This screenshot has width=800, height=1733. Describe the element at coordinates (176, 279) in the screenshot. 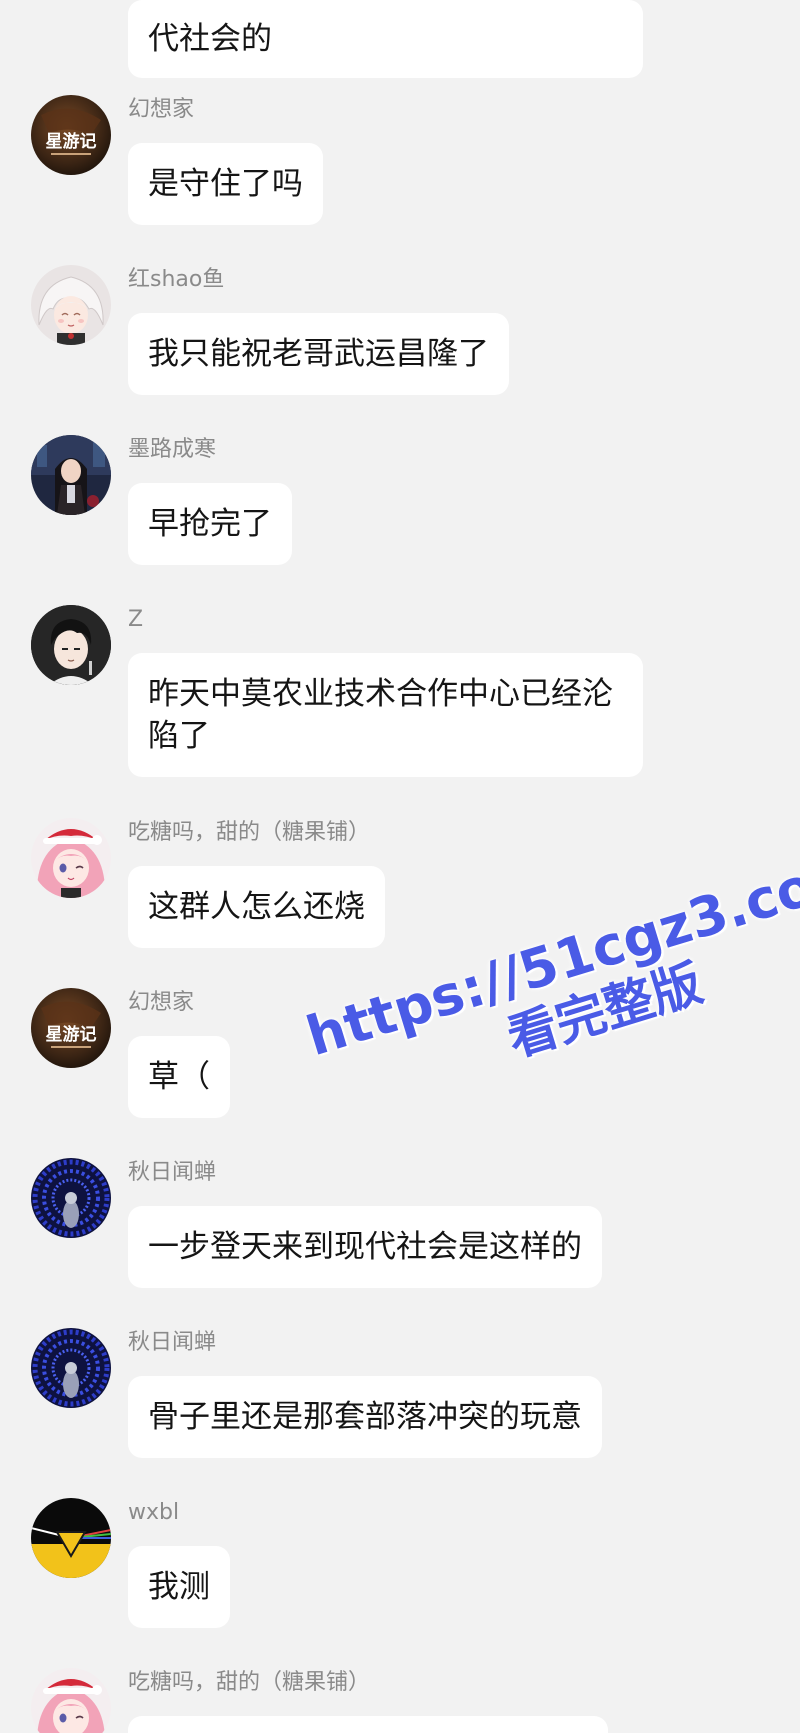

I see `sender-name: 红shao鱼` at that location.